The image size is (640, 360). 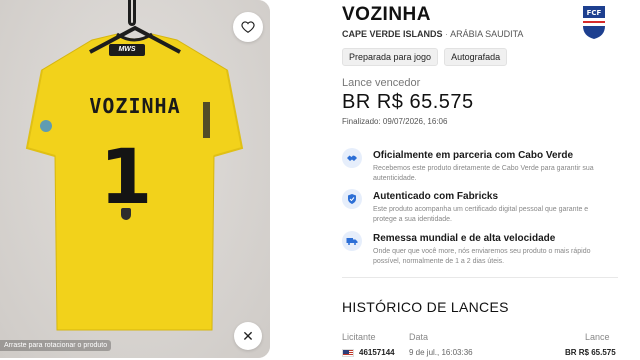 I want to click on tag-match-prepared: Preparada para jogo, so click(x=390, y=57).